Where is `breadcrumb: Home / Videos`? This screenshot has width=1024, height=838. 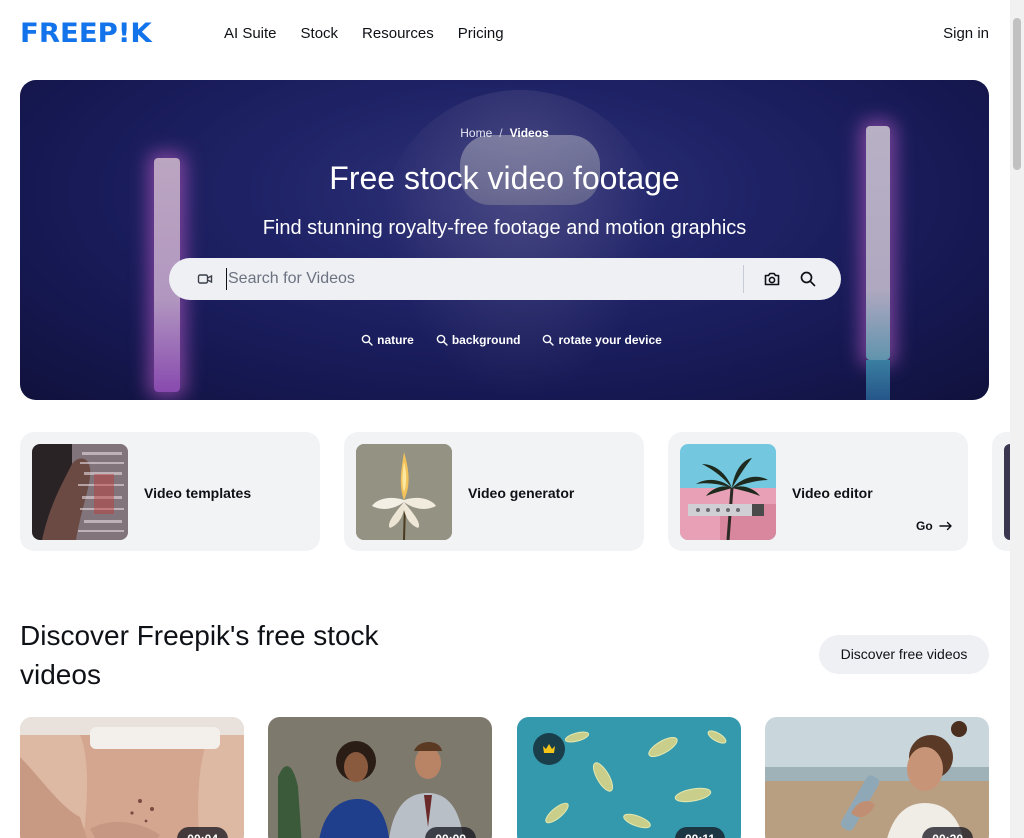
breadcrumb: Home / Videos is located at coordinates (504, 133).